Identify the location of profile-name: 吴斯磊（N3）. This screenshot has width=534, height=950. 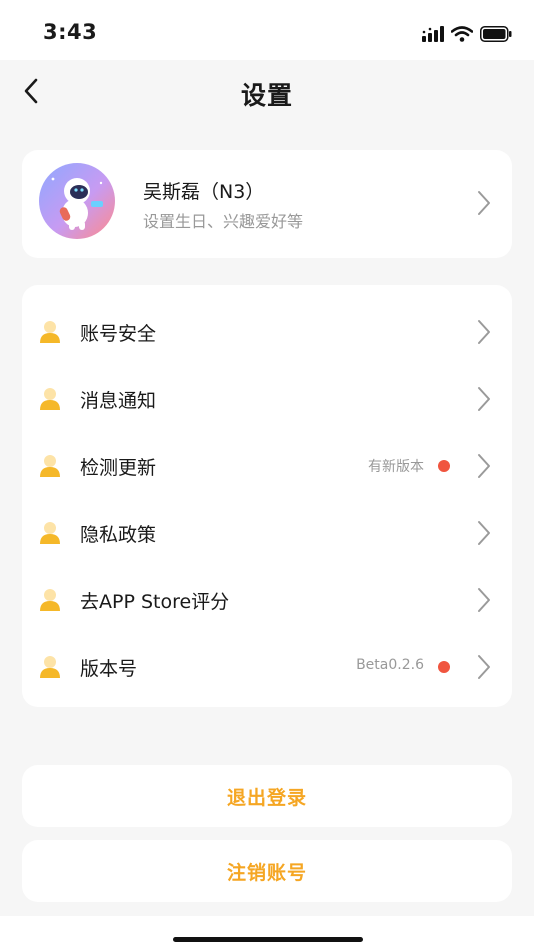
(204, 192).